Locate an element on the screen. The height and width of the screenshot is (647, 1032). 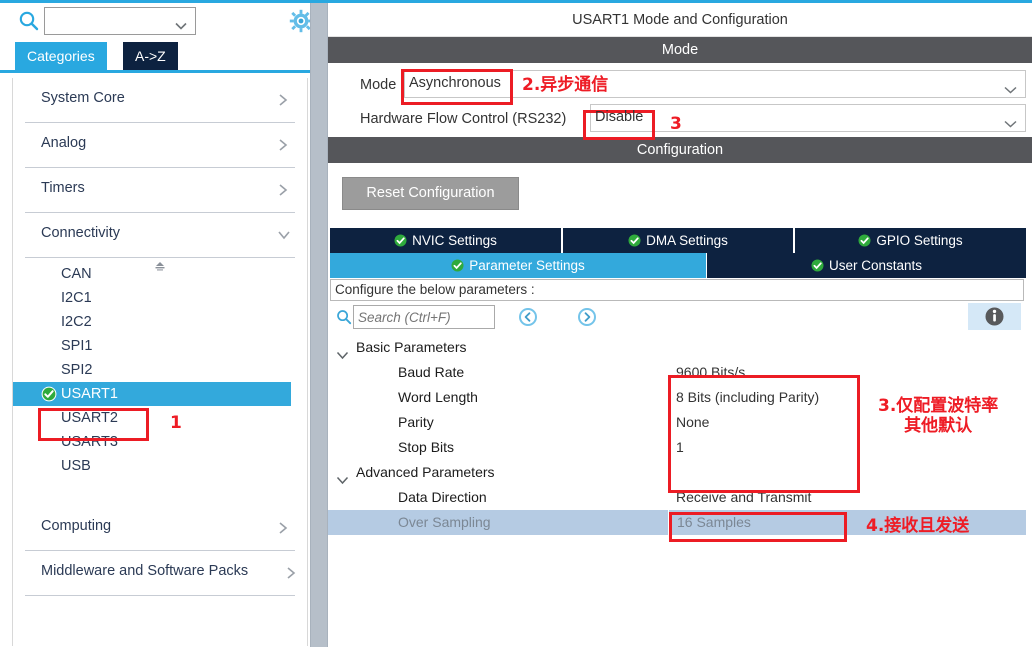
settings-tabbar-row2: Parameter Settings User Constants is located at coordinates (677, 265).